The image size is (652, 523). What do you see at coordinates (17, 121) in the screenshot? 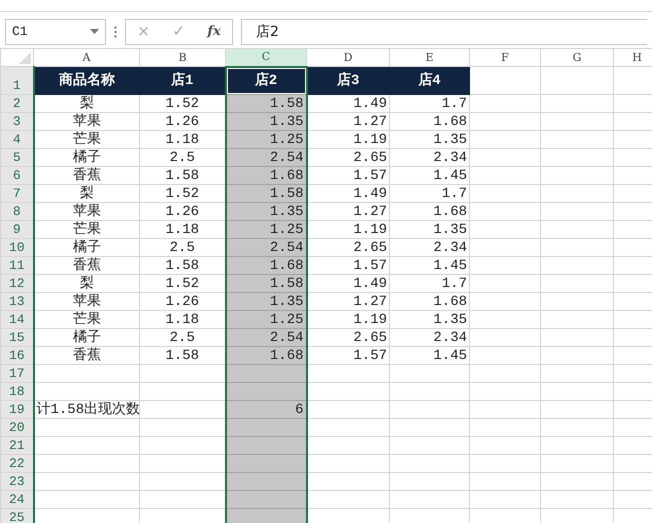
I see `row-header: 3` at bounding box center [17, 121].